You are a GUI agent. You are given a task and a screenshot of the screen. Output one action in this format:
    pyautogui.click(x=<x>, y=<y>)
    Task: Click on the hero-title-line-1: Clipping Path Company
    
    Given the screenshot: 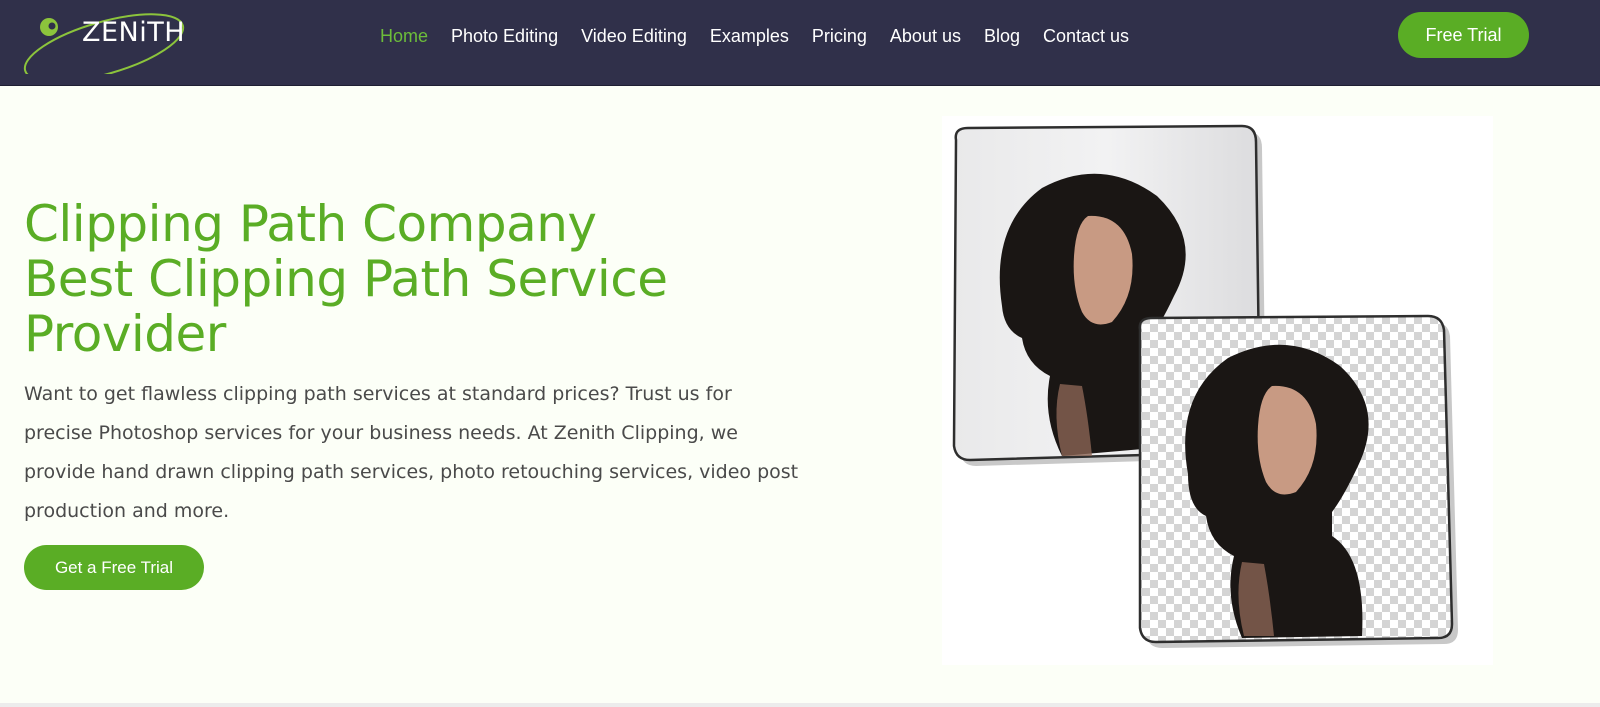 What is the action you would take?
    pyautogui.click(x=310, y=224)
    